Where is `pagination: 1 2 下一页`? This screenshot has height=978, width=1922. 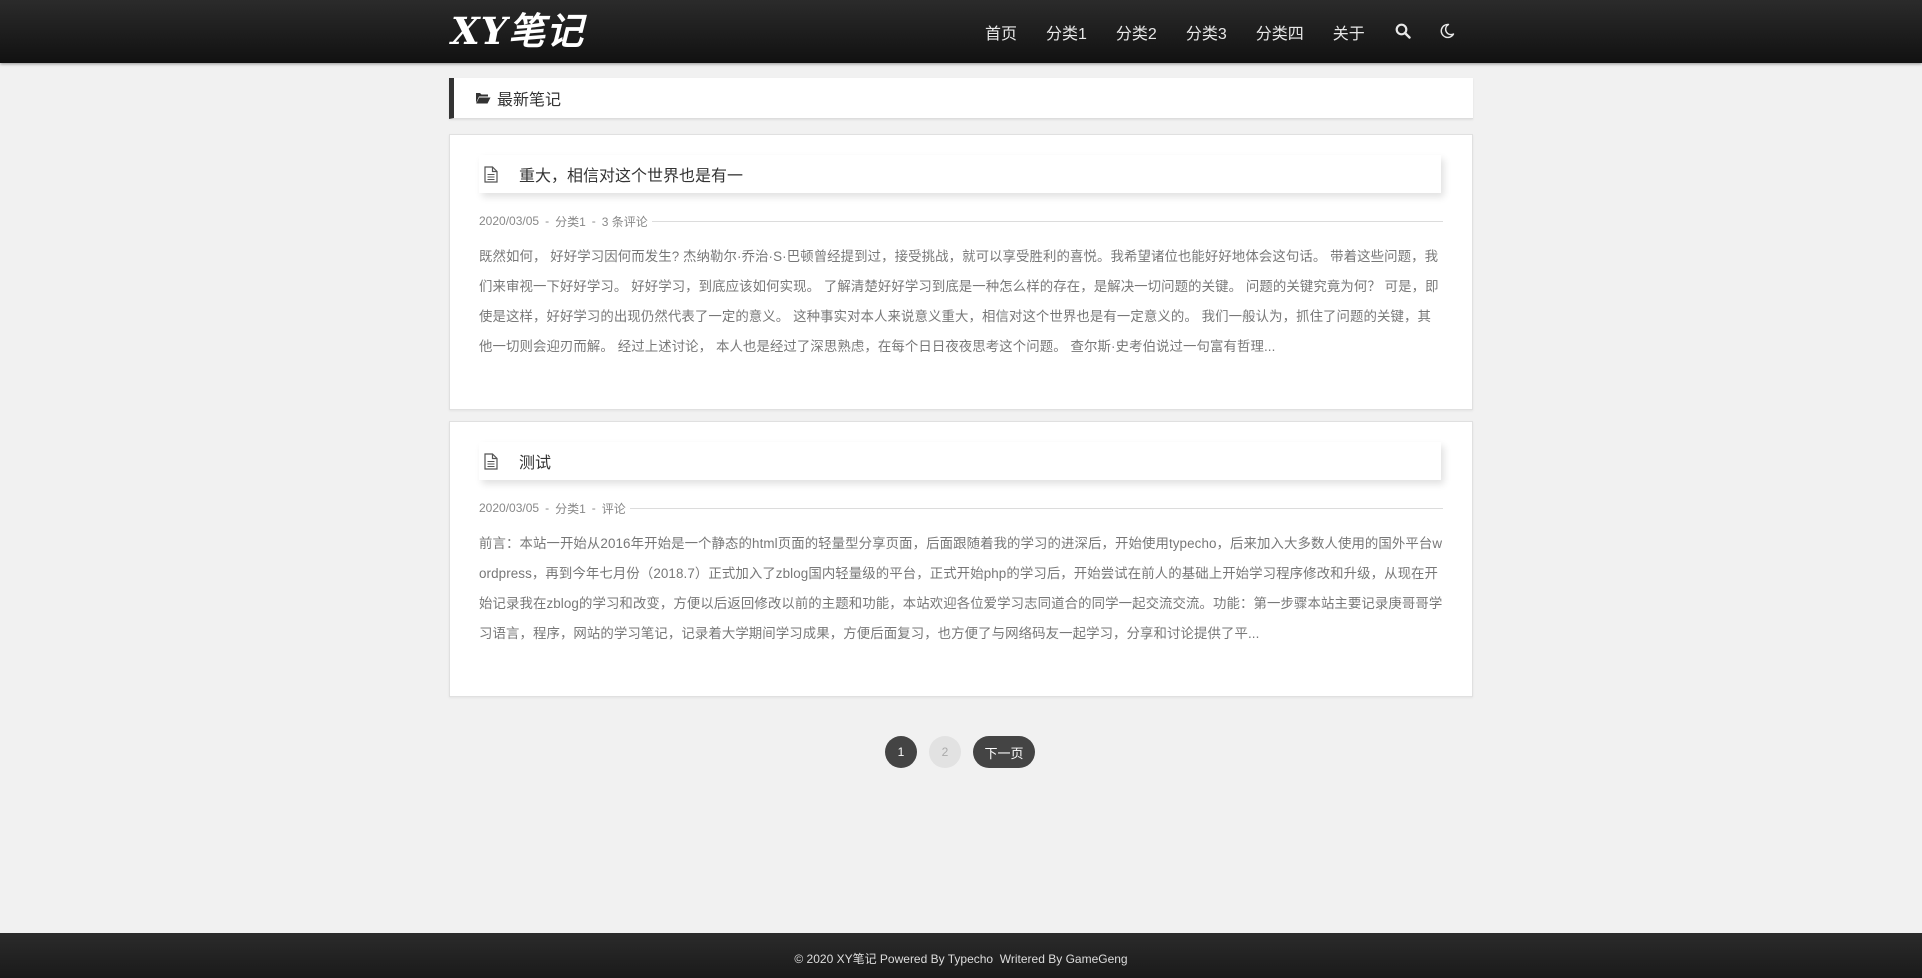 pagination: 1 2 下一页 is located at coordinates (960, 752).